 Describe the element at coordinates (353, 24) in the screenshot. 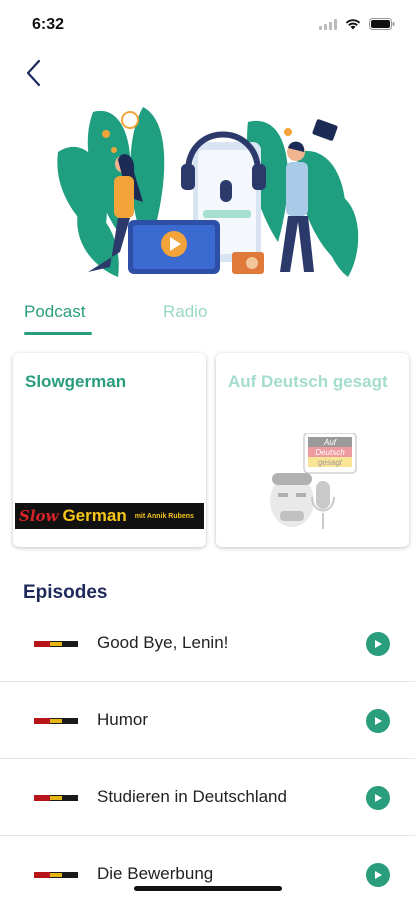

I see `wifi-icon` at that location.